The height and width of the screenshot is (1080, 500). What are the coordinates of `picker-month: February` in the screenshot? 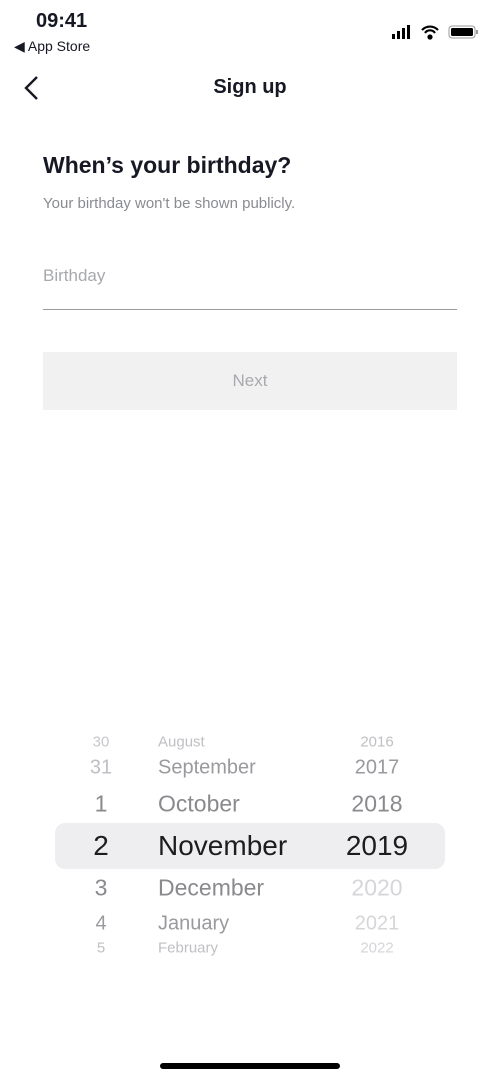 It's located at (188, 948).